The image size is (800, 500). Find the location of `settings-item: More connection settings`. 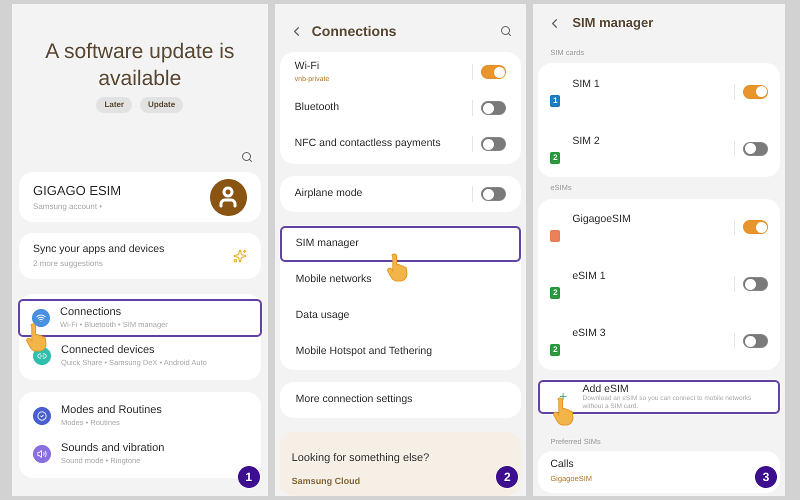

settings-item: More connection settings is located at coordinates (401, 400).